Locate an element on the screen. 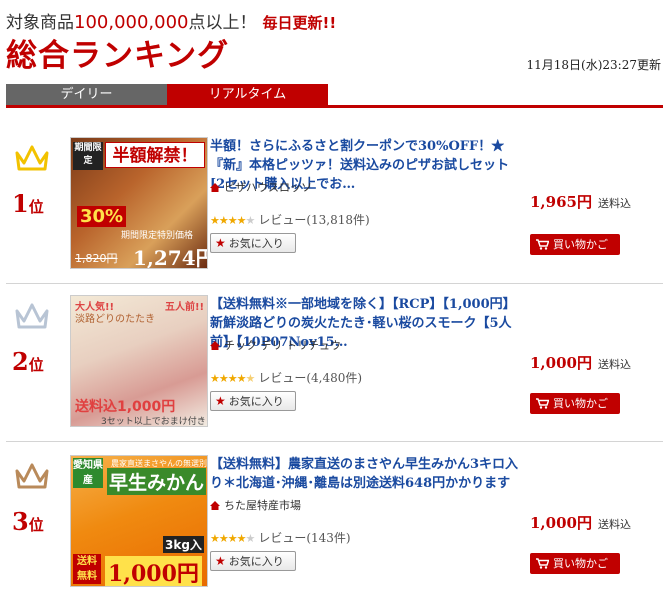 Image resolution: width=669 pixels, height=600 pixels. thumb-sub: 淡路どりのたたき is located at coordinates (115, 319).